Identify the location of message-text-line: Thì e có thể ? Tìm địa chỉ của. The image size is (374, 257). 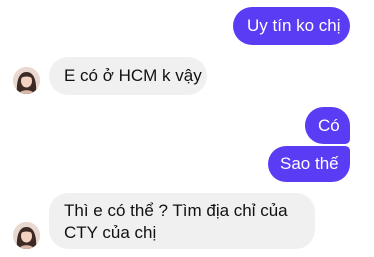
(176, 210).